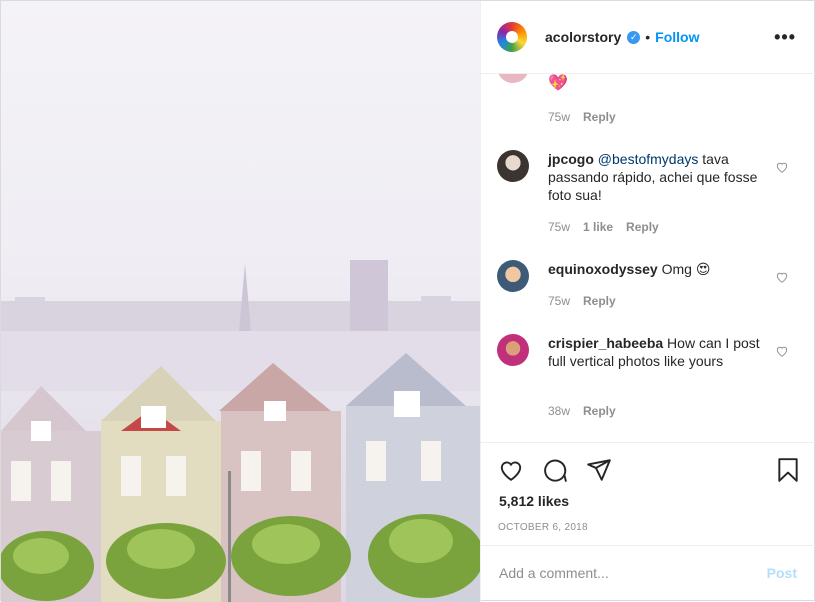 Image resolution: width=815 pixels, height=602 pixels. Describe the element at coordinates (619, 573) in the screenshot. I see `comment-input` at that location.